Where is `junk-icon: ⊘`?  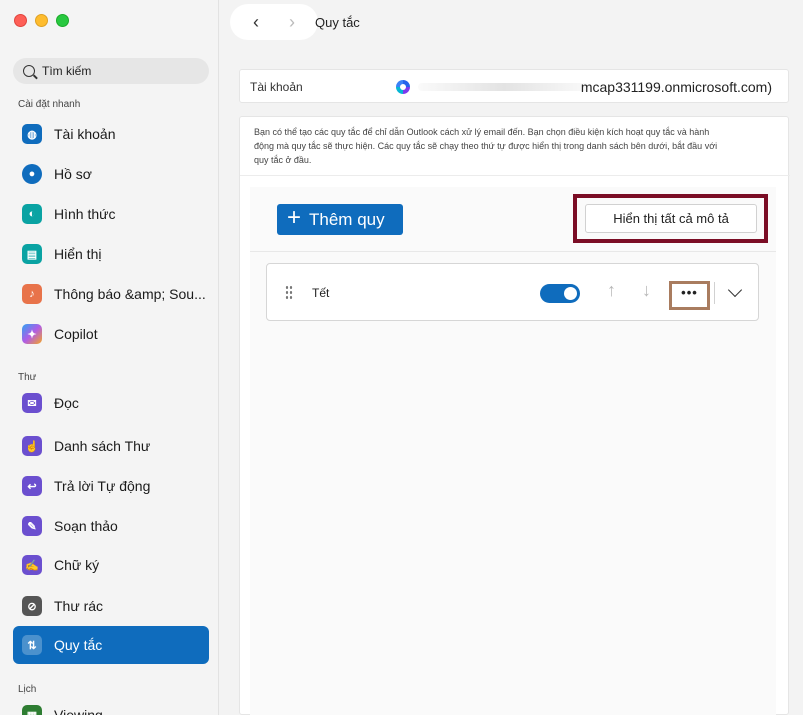 junk-icon: ⊘ is located at coordinates (32, 606).